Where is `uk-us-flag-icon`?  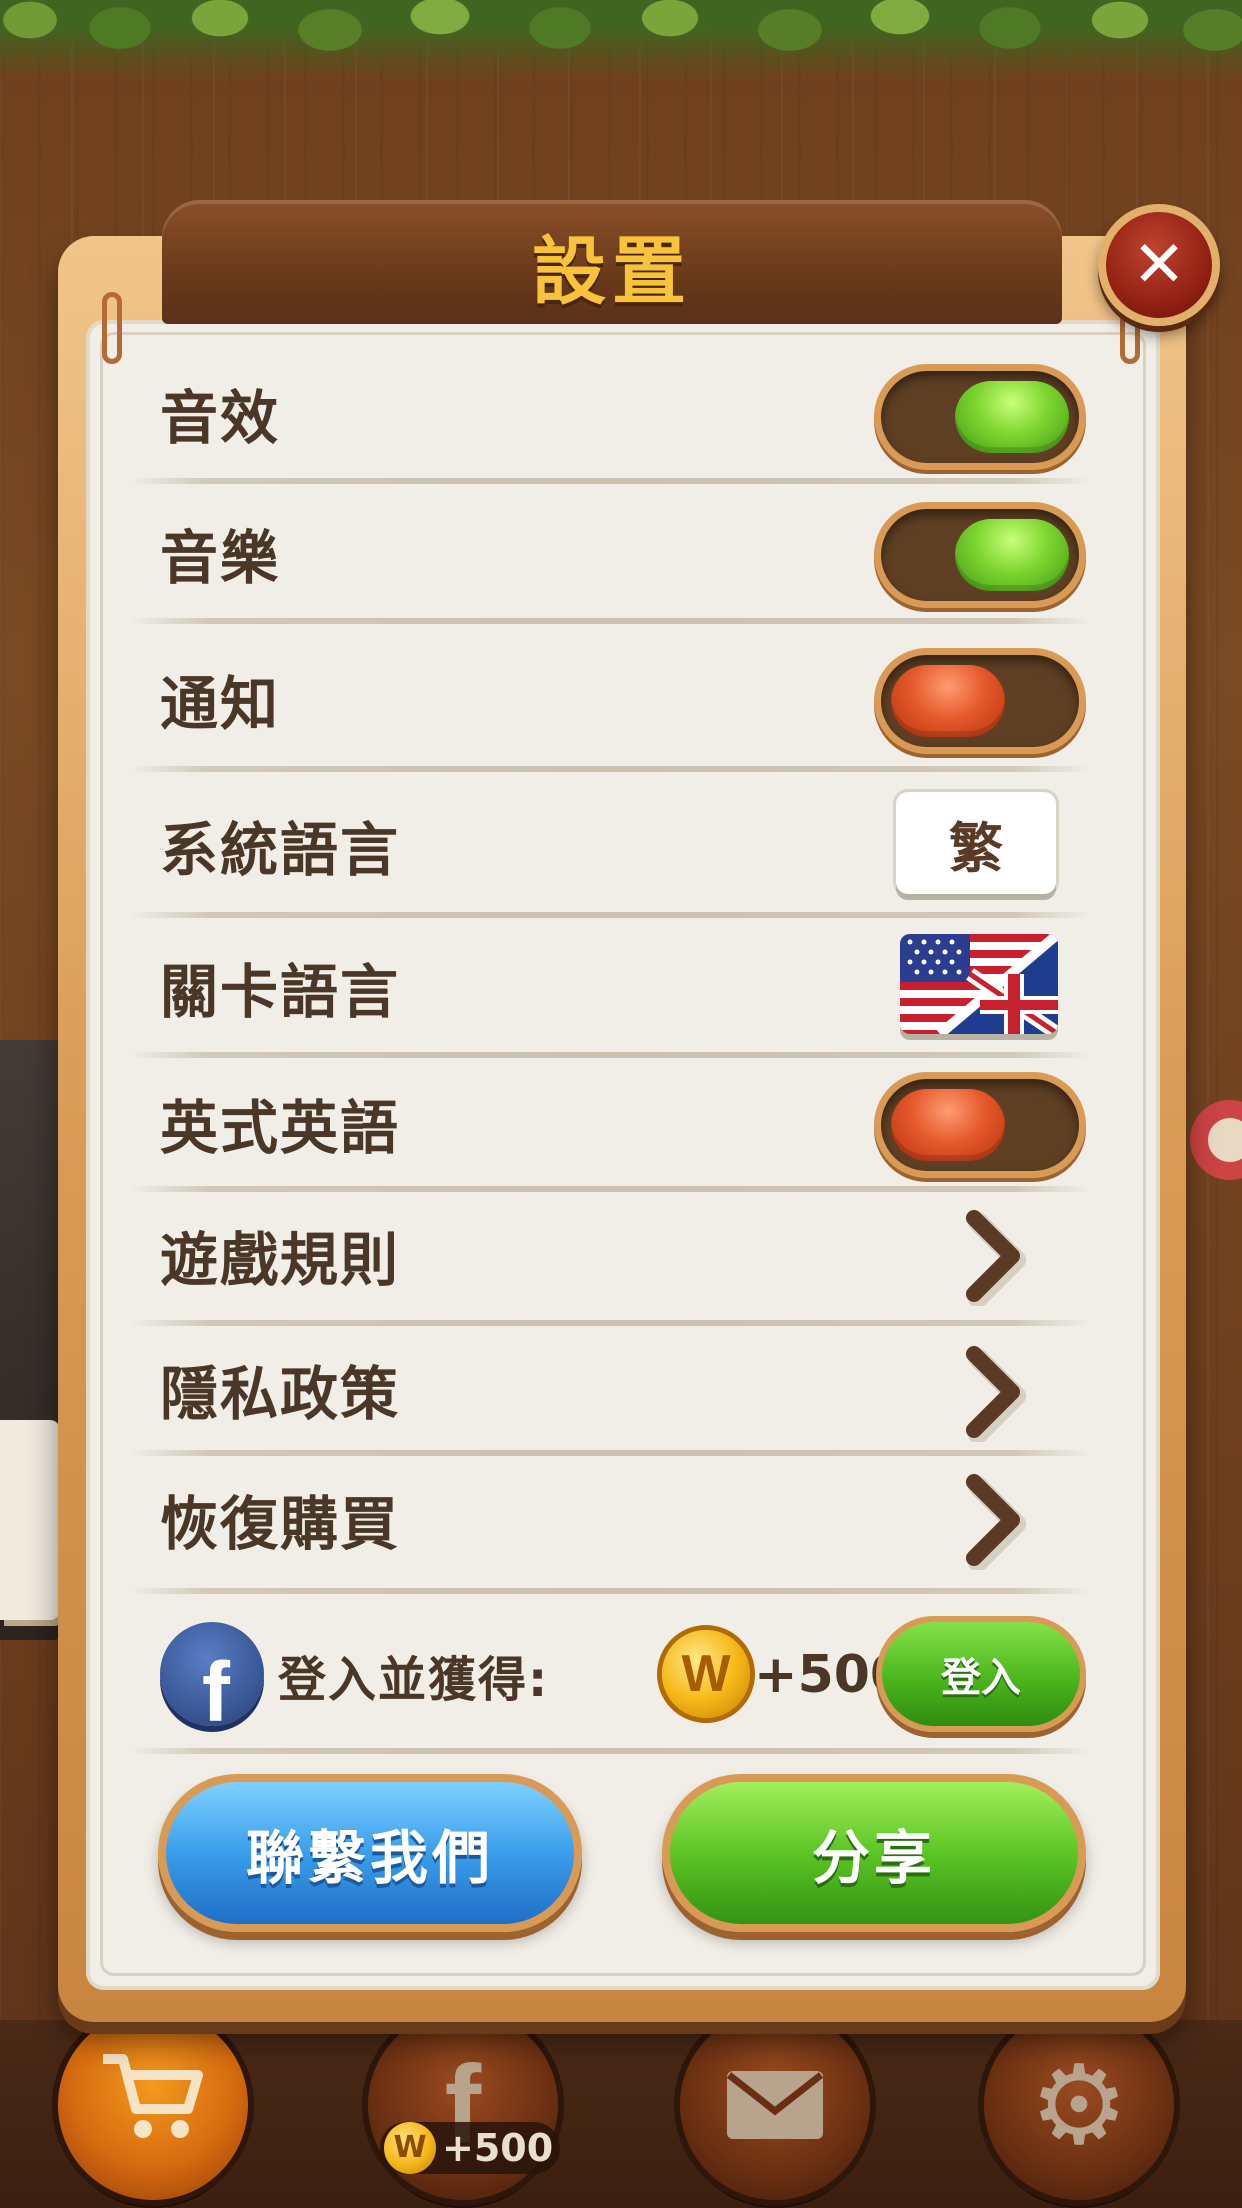 uk-us-flag-icon is located at coordinates (979, 984).